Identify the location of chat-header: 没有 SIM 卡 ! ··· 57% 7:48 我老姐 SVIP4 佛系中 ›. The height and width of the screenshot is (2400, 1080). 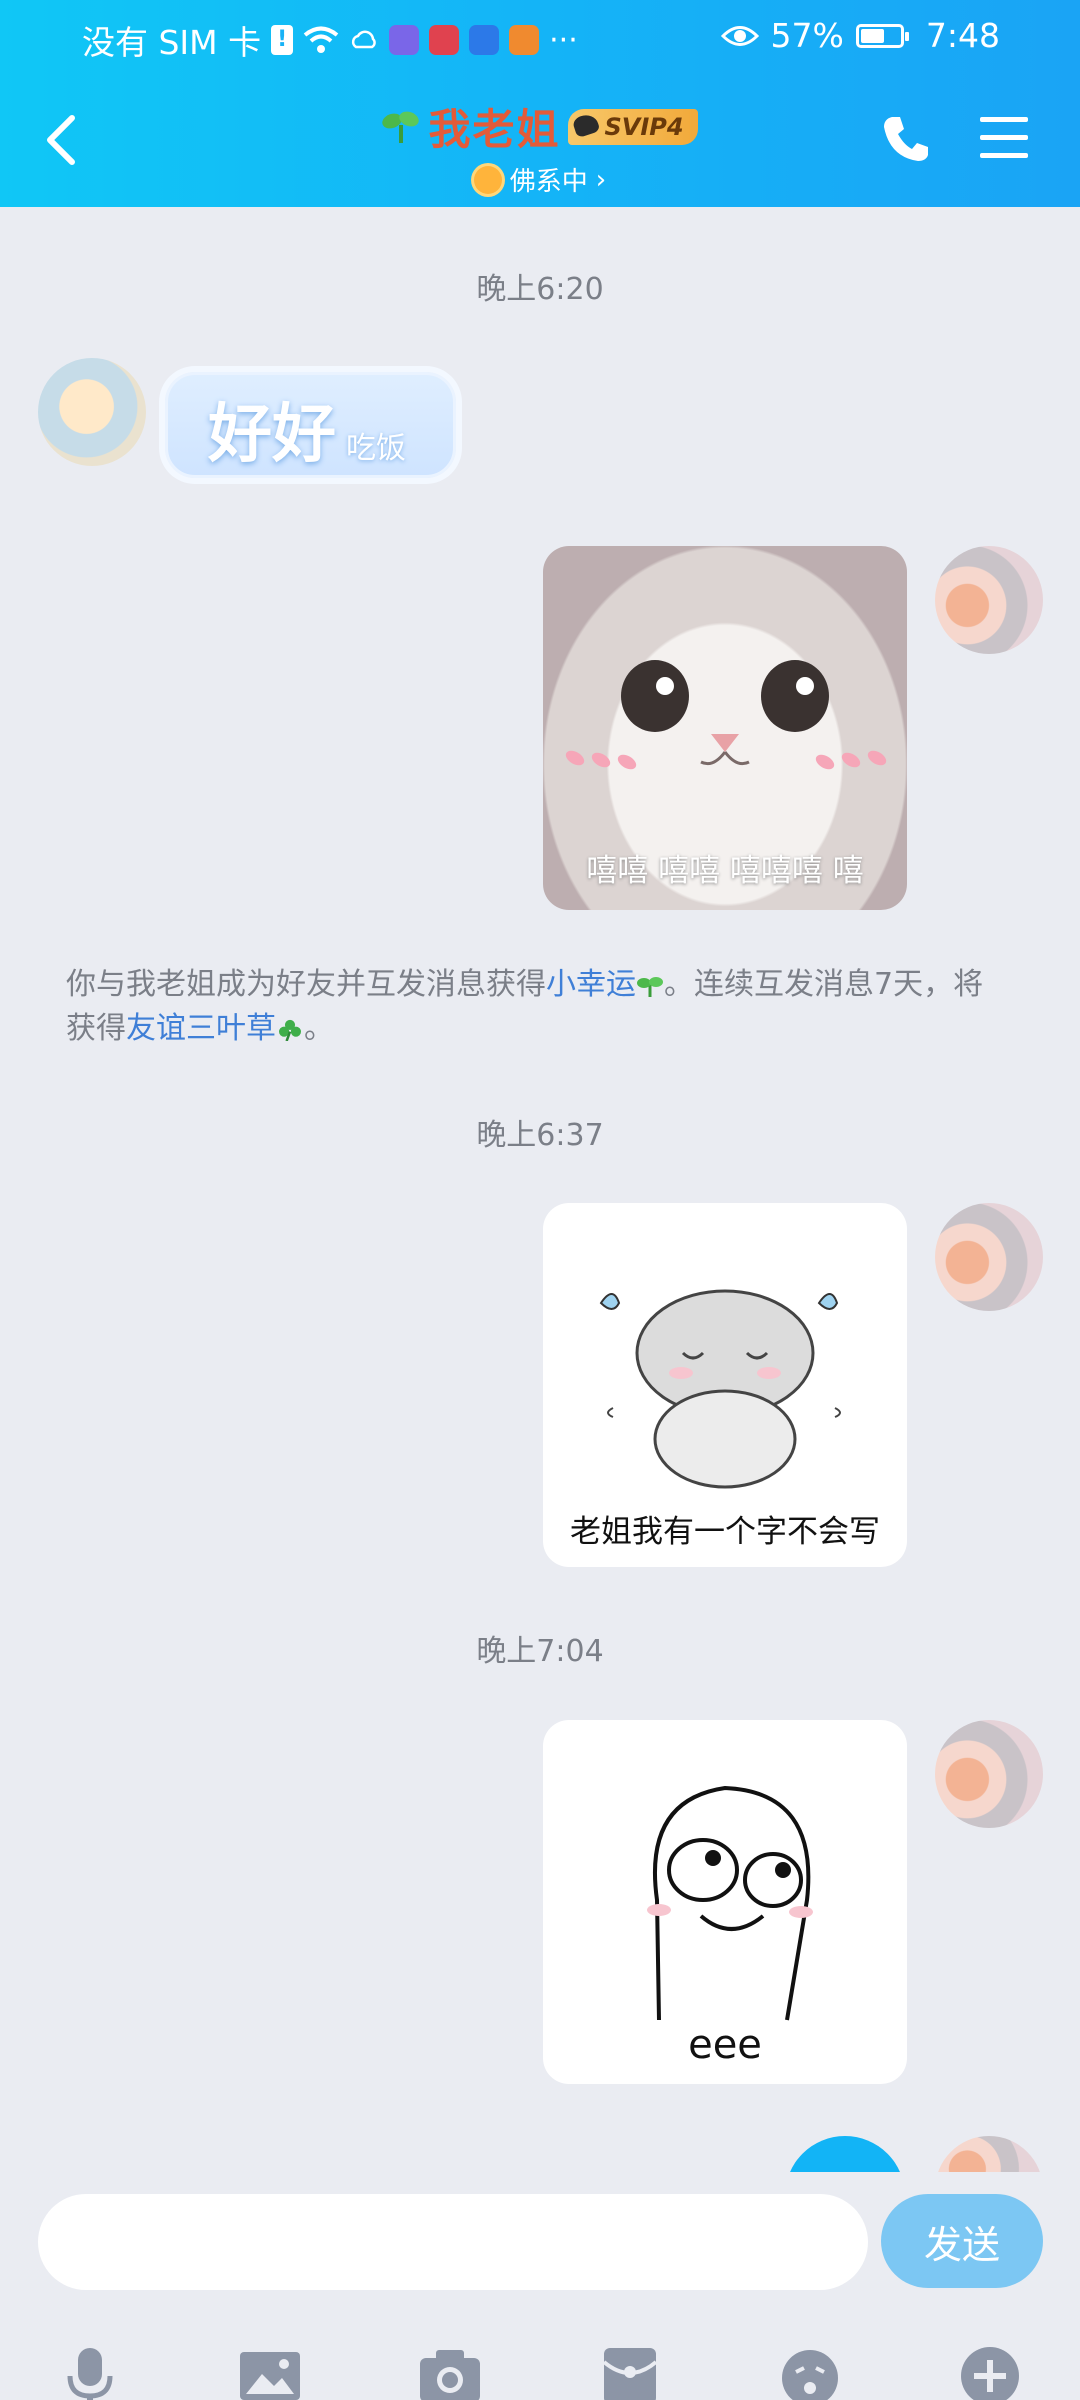
(540, 103).